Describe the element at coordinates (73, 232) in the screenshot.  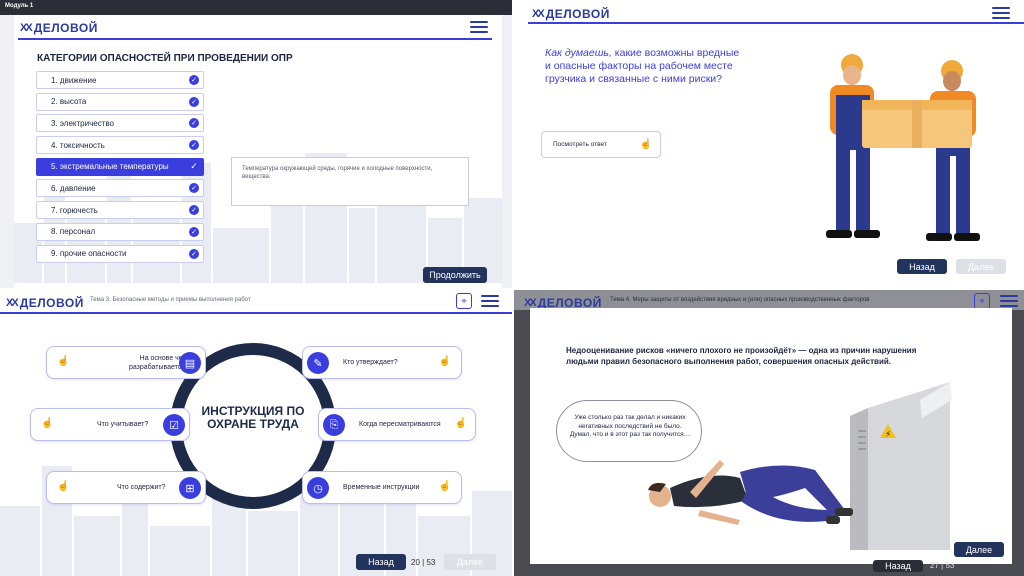
I see `category-label: 8. персонал` at that location.